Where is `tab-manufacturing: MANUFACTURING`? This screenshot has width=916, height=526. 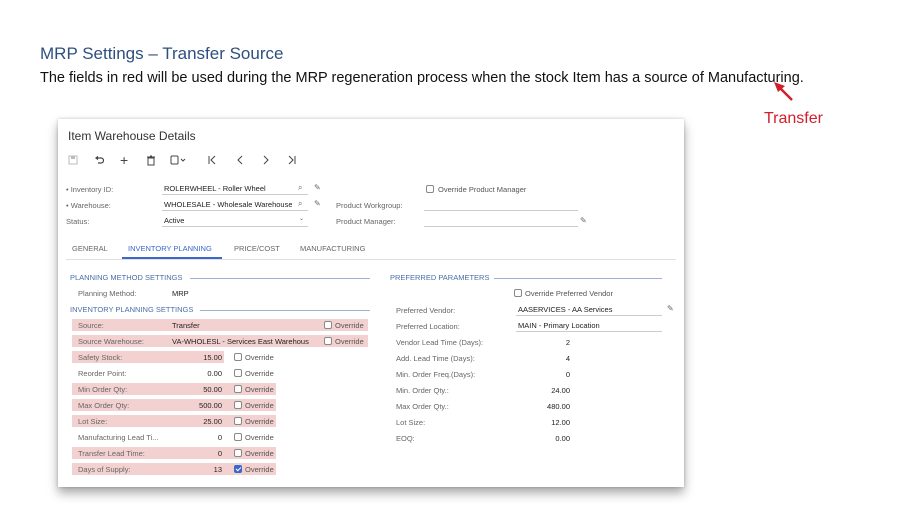 tab-manufacturing: MANUFACTURING is located at coordinates (332, 248).